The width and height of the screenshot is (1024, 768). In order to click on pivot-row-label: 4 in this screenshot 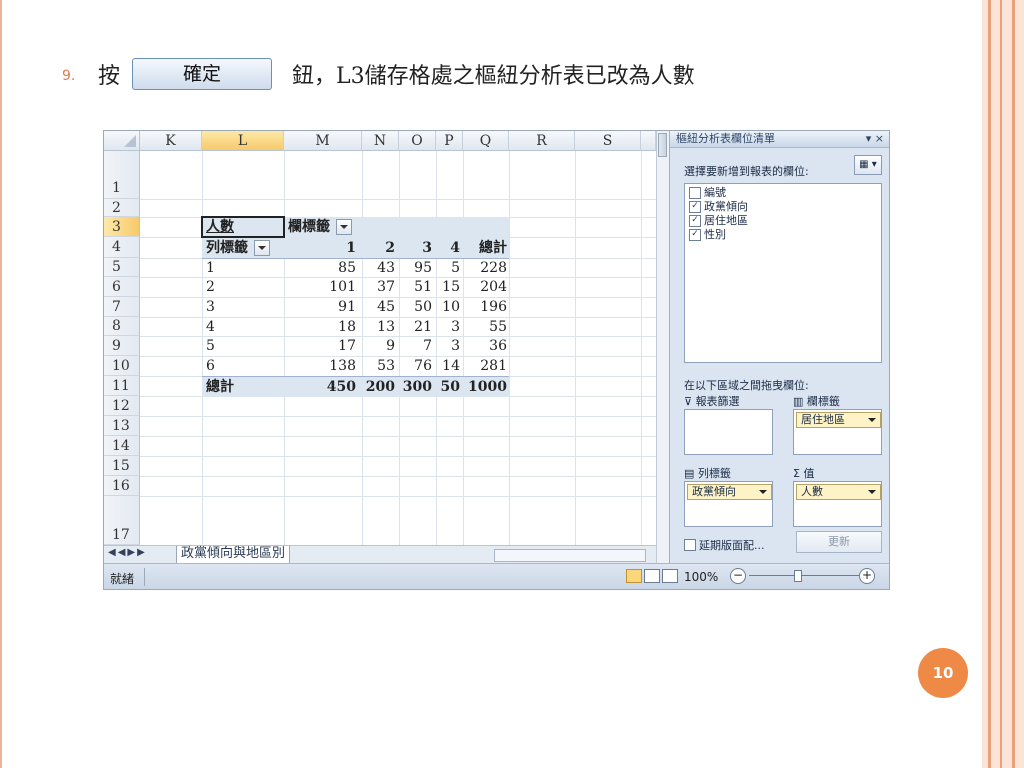, I will do `click(210, 327)`.